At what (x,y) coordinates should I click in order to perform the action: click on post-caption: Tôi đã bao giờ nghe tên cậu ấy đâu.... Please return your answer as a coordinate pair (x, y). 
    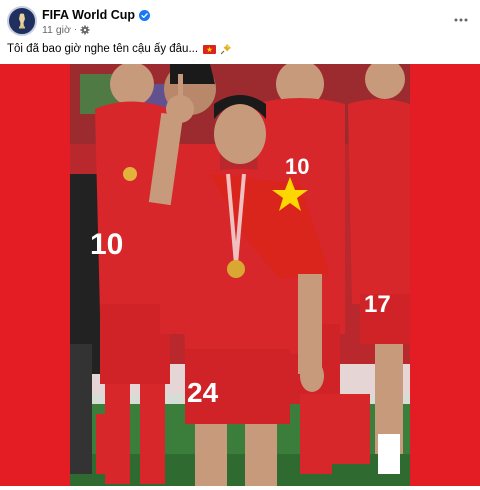
    Looking at the image, I should click on (119, 49).